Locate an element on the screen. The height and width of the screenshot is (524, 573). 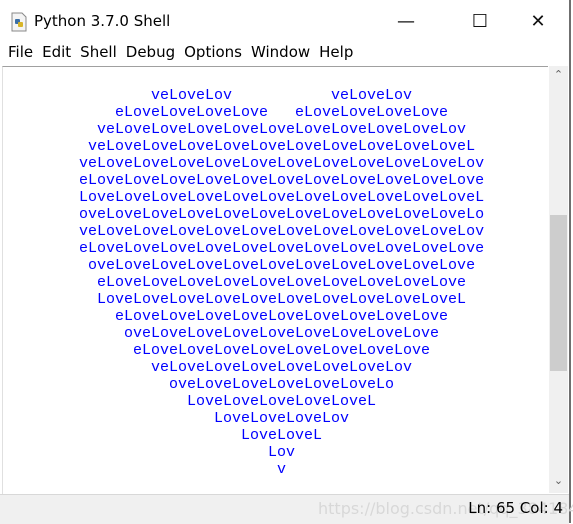
window-title: Python 3.7.0 Shell is located at coordinates (102, 21).